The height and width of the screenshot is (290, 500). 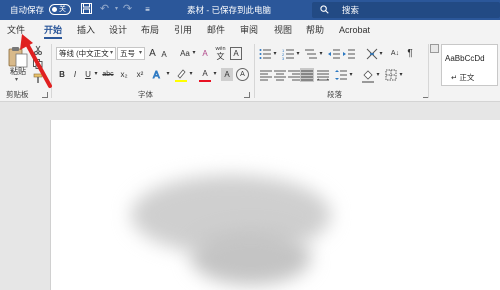 What do you see at coordinates (39, 51) in the screenshot?
I see `cut-icon` at bounding box center [39, 51].